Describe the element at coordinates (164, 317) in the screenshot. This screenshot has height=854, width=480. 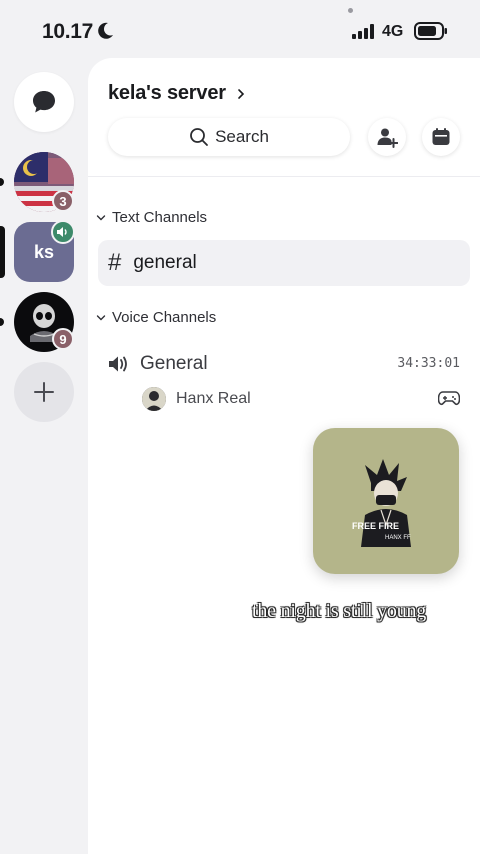
I see `category-label: Voice Channels` at that location.